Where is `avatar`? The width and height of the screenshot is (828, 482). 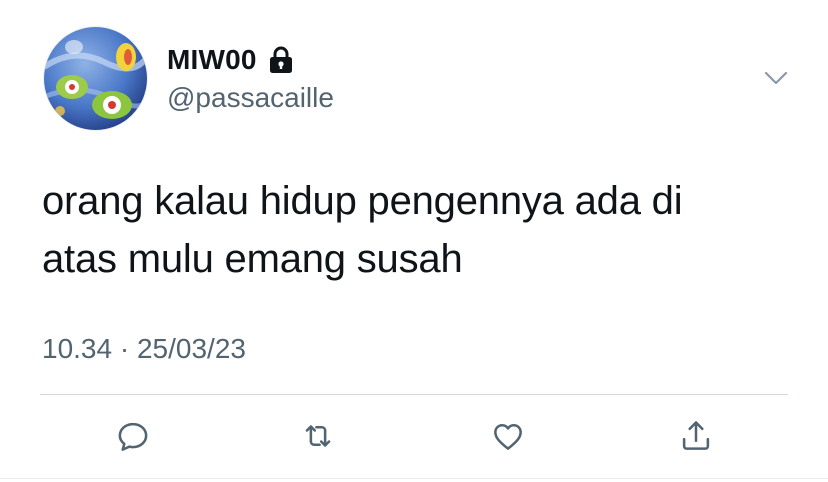 avatar is located at coordinates (95, 78).